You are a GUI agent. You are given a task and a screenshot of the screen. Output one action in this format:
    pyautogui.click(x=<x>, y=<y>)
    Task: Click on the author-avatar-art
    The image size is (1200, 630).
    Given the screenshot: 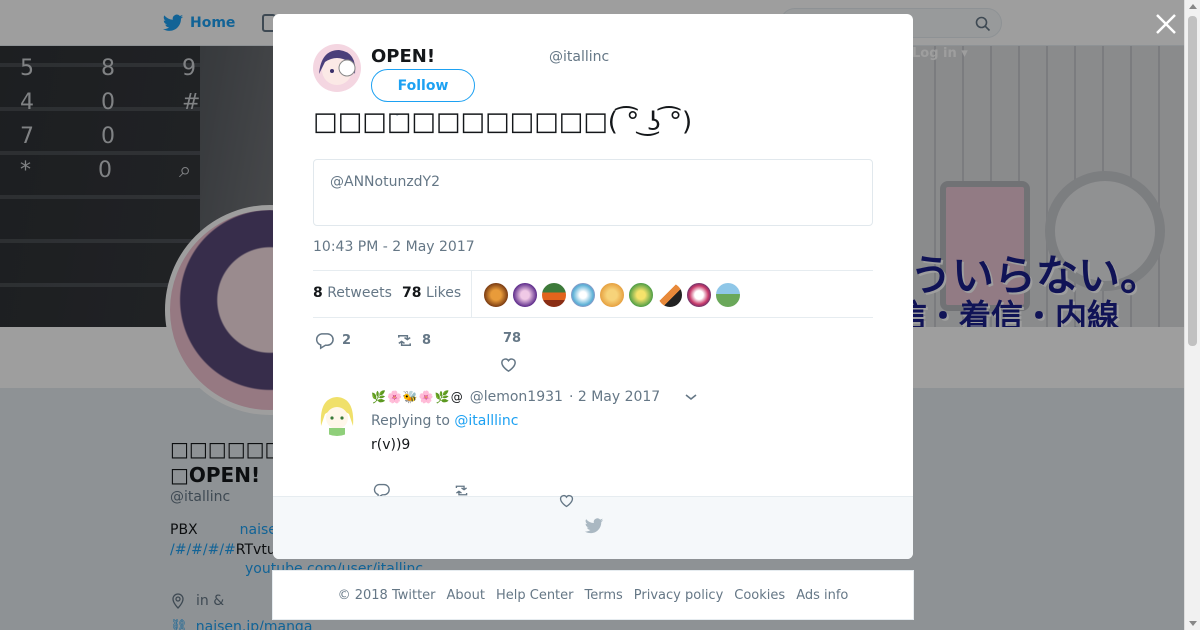 What is the action you would take?
    pyautogui.click(x=337, y=68)
    